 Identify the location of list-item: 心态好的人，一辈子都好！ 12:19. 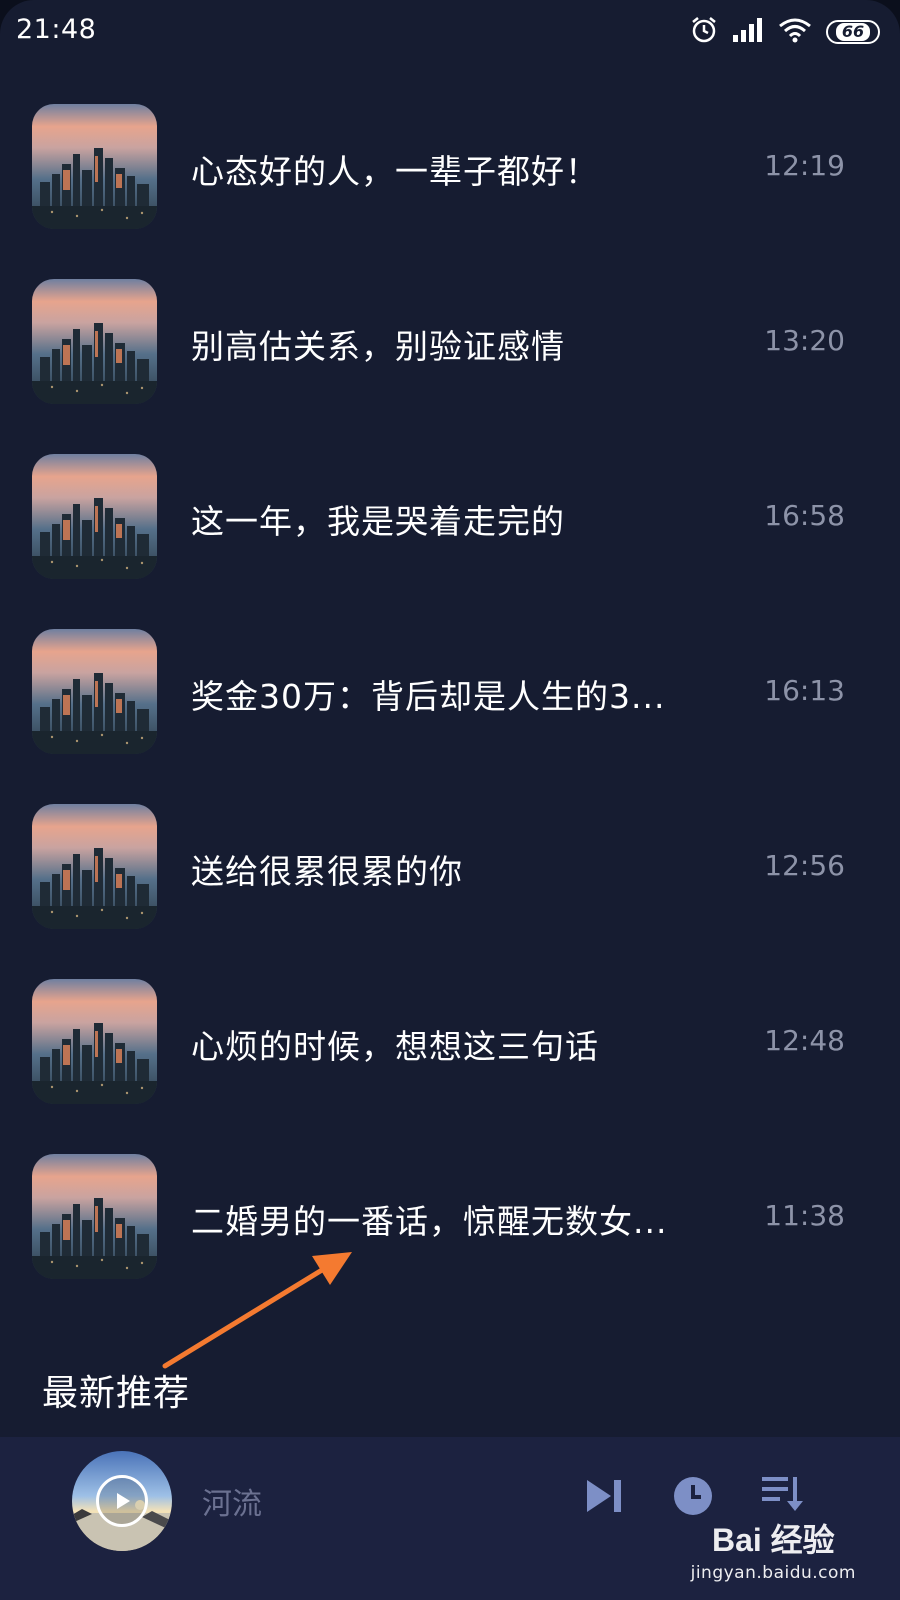
(450, 172).